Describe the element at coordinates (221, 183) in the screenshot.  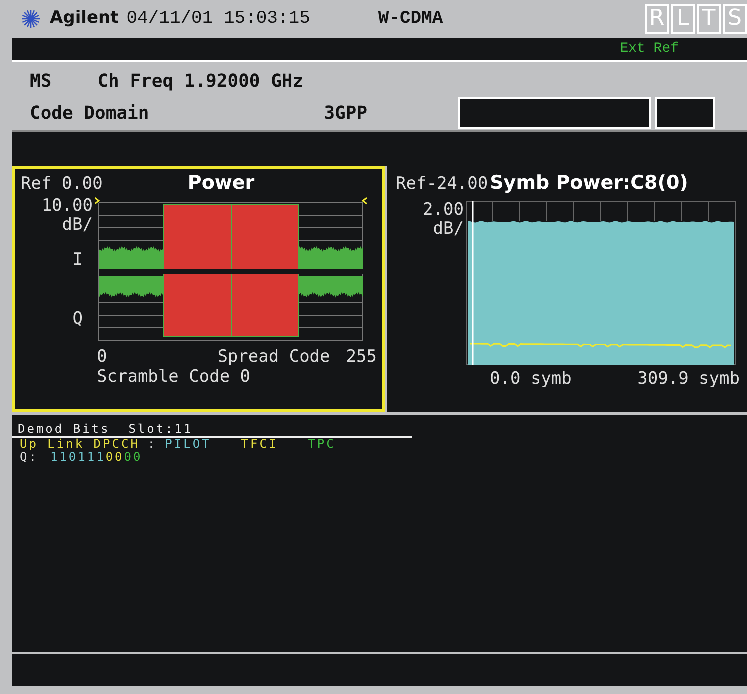
I see `chart-title: Power` at that location.